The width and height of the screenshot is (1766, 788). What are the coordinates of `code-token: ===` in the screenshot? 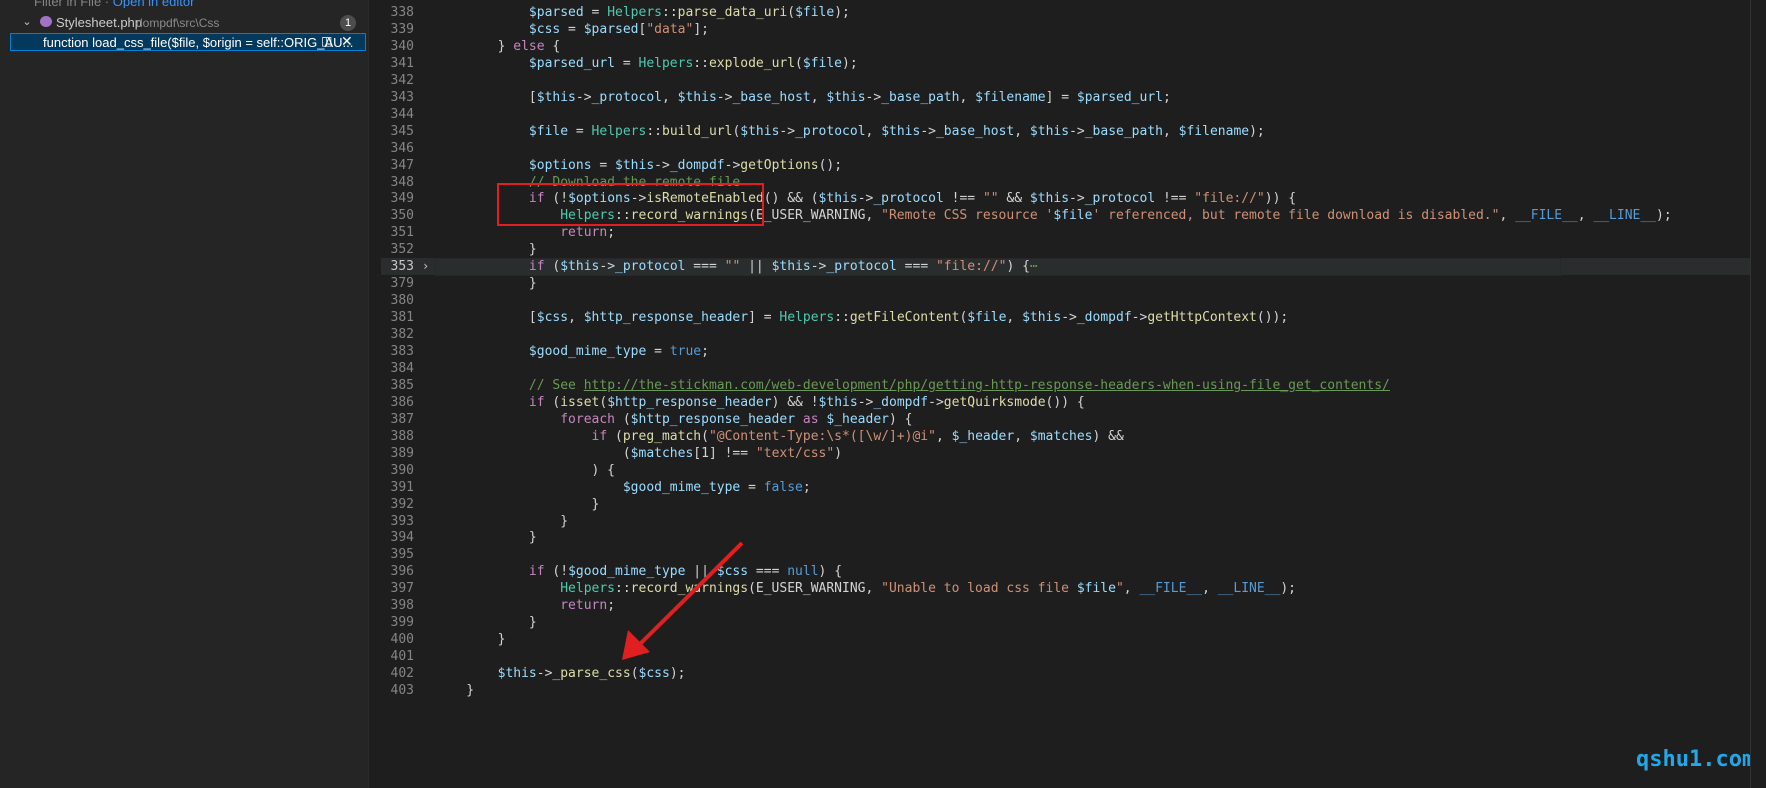 It's located at (916, 267).